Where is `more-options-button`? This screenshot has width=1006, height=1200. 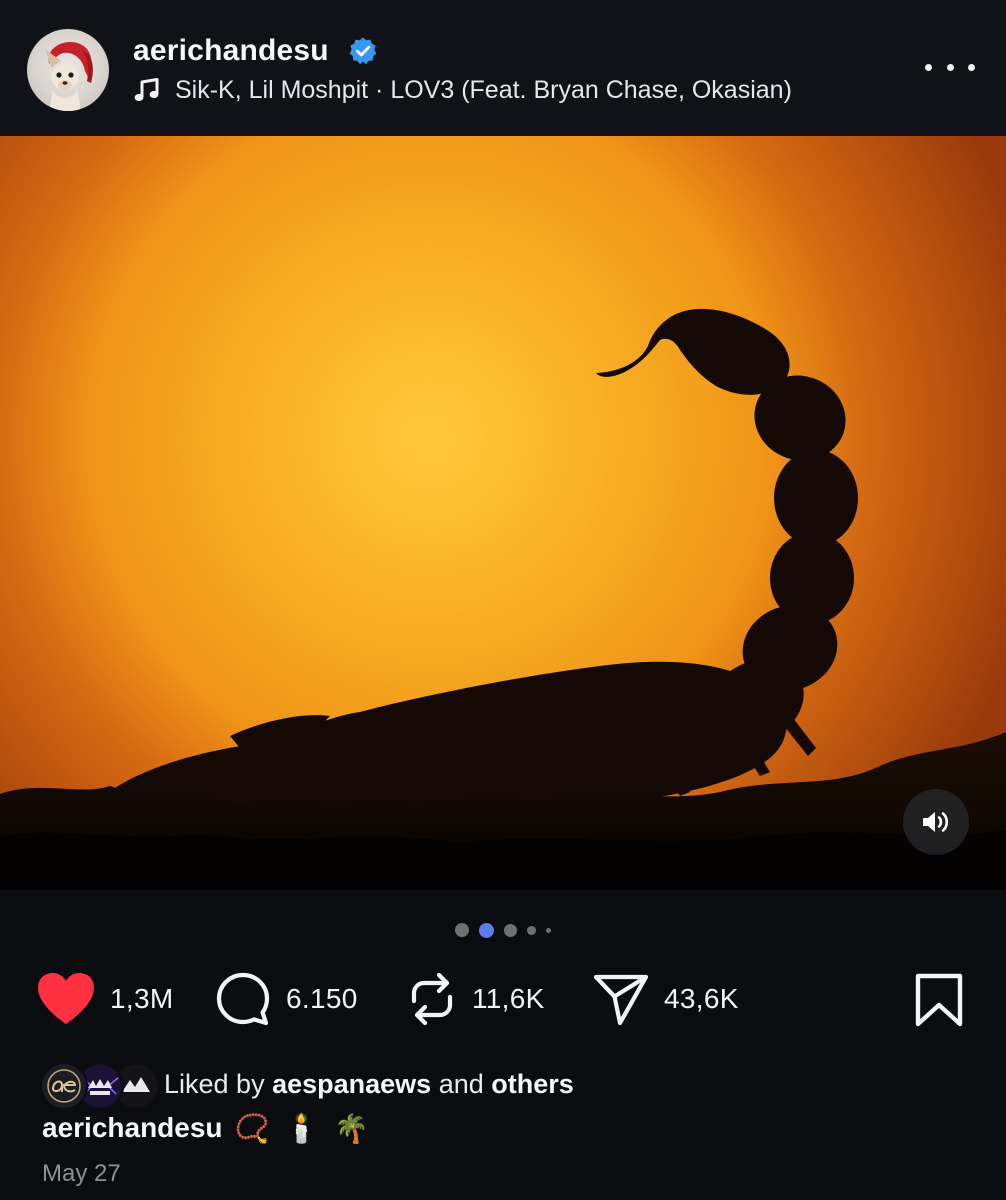
more-options-button is located at coordinates (950, 67).